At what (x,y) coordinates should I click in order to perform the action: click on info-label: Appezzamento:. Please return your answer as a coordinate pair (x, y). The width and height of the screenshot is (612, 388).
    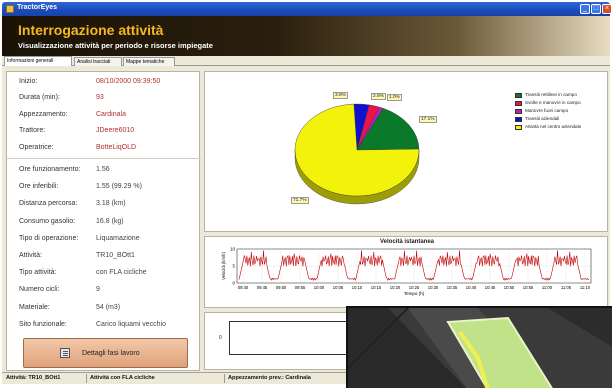
    Looking at the image, I should click on (43, 114).